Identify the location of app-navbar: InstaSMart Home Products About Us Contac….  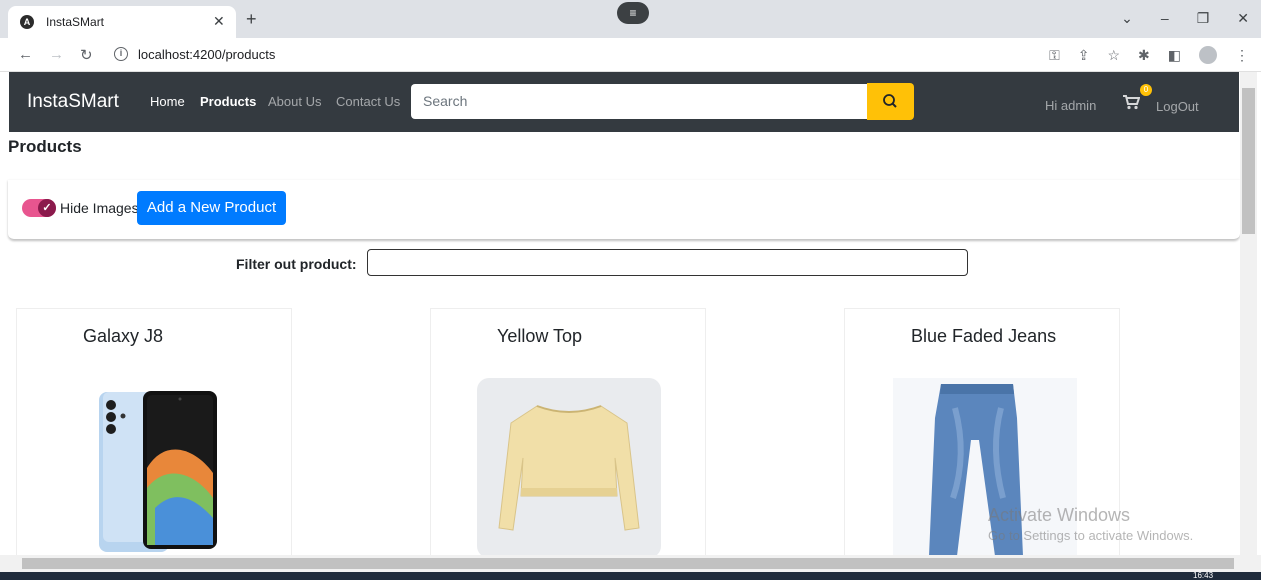
(624, 102).